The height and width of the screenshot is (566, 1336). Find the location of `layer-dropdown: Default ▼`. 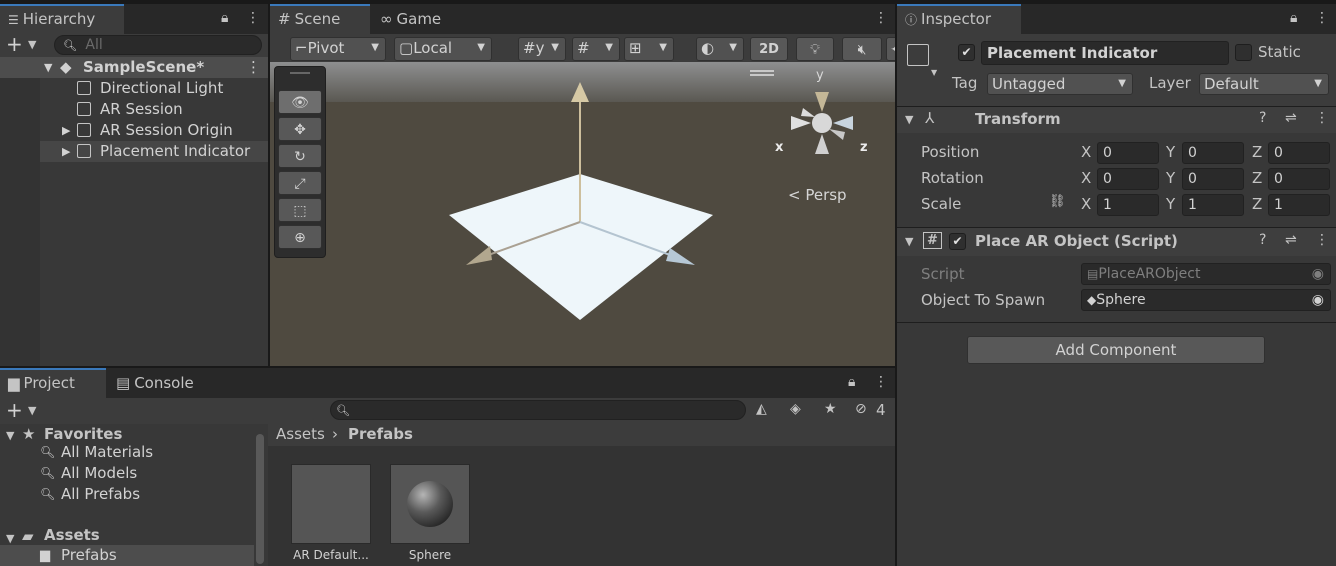

layer-dropdown: Default ▼ is located at coordinates (1264, 84).